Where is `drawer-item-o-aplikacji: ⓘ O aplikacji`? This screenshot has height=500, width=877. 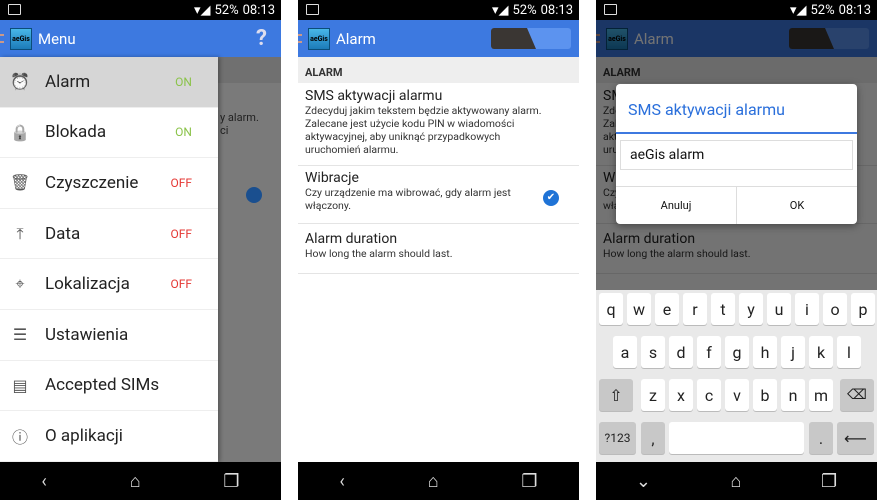 drawer-item-o-aplikacji: ⓘ O aplikacji is located at coordinates (109, 436).